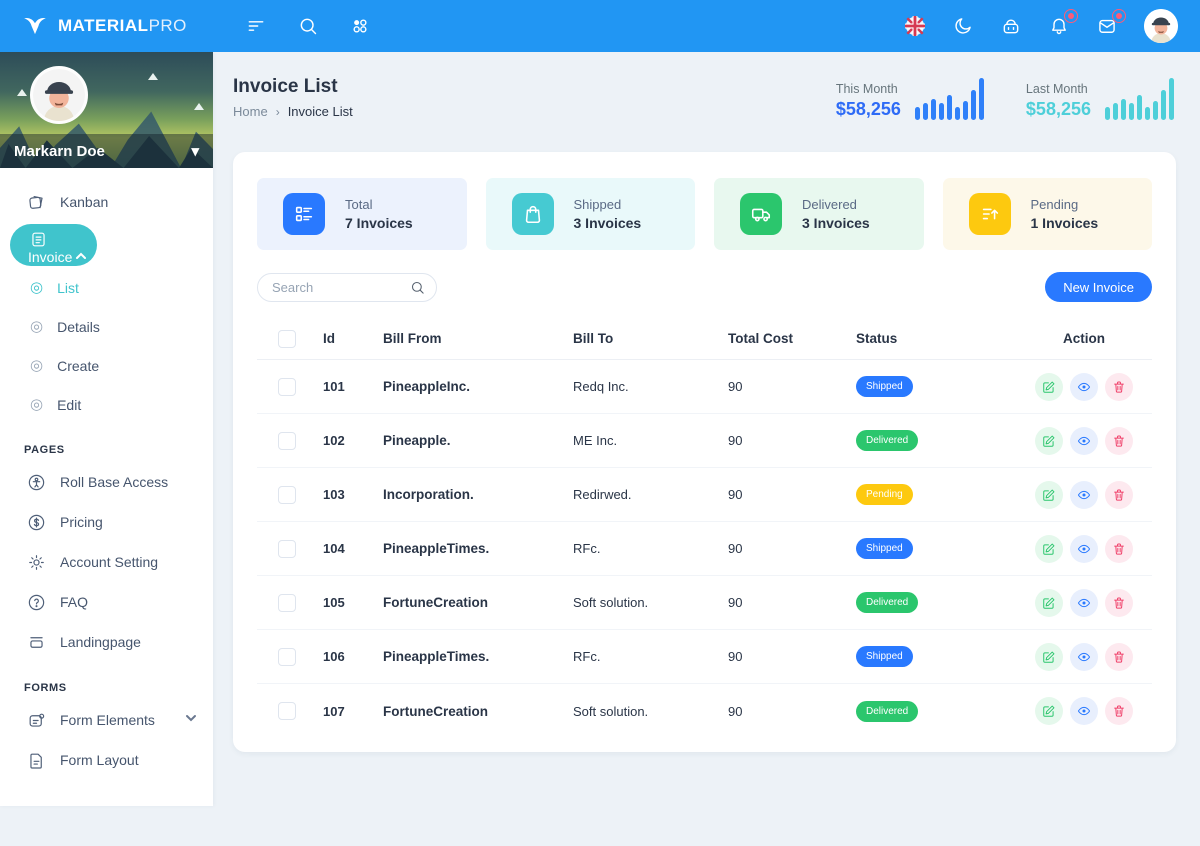  What do you see at coordinates (45, 688) in the screenshot?
I see `forms-section-heading: FORMS` at bounding box center [45, 688].